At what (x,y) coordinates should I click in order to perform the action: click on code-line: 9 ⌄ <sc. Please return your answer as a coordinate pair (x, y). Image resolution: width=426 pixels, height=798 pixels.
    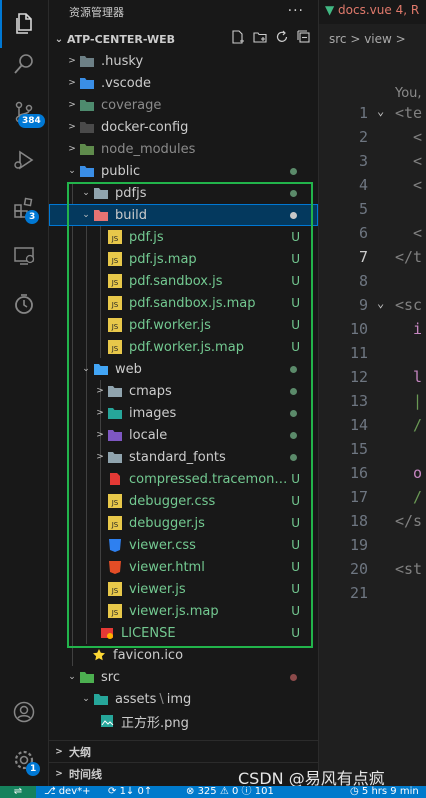
    Looking at the image, I should click on (372, 308).